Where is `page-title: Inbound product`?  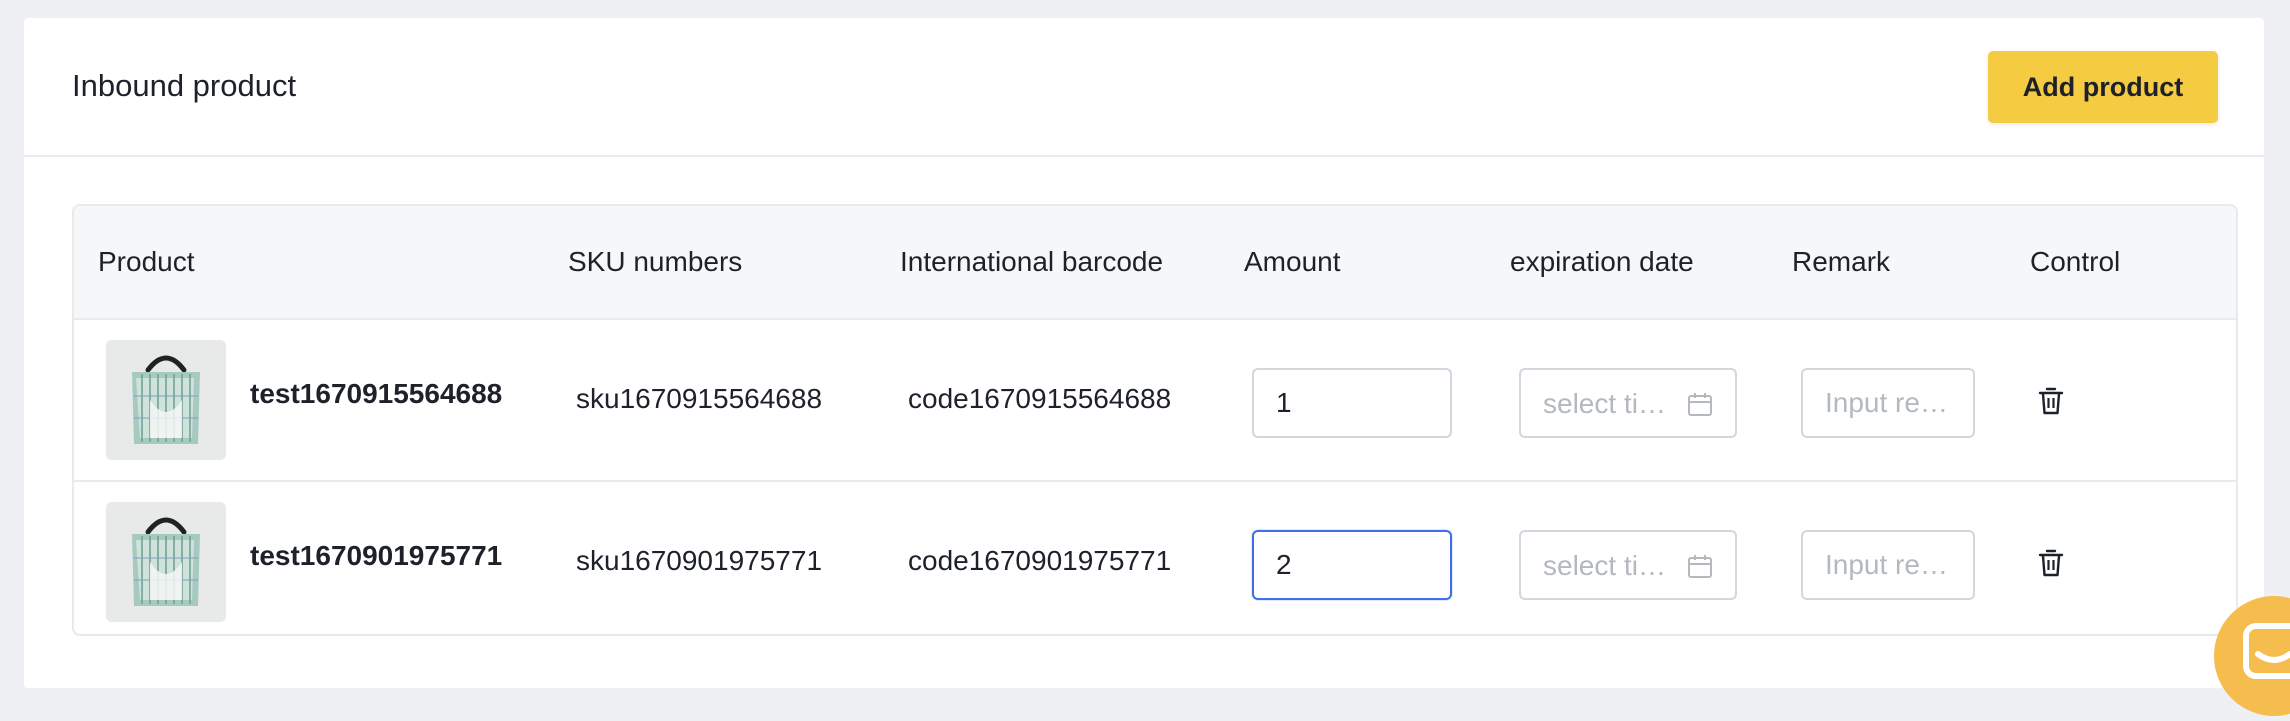
page-title: Inbound product is located at coordinates (184, 85).